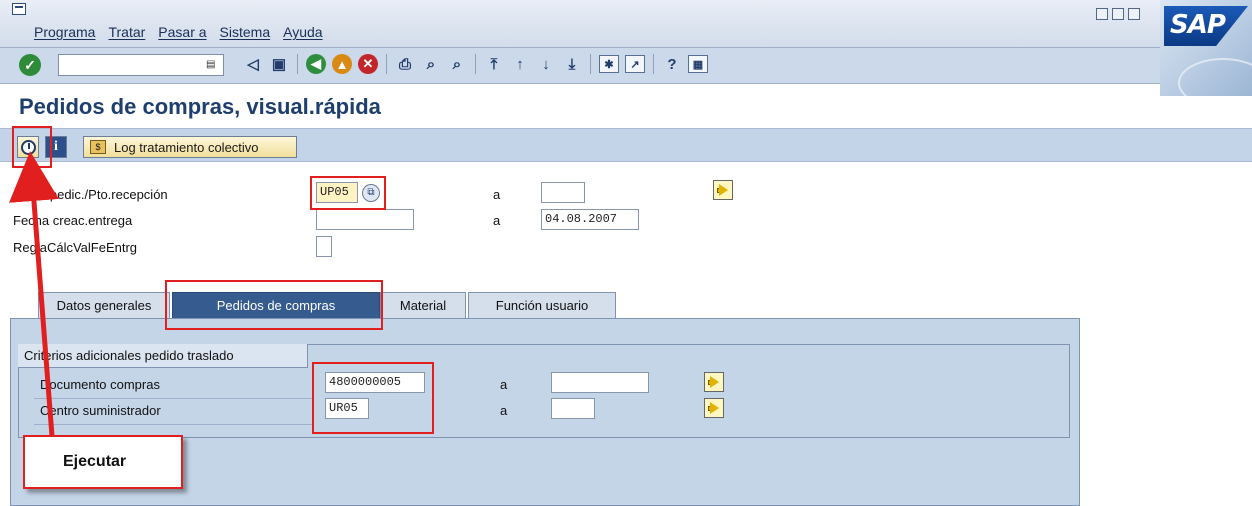 The height and width of the screenshot is (506, 1252). Describe the element at coordinates (64, 32) in the screenshot. I see `menu-item-programa: Programa` at that location.